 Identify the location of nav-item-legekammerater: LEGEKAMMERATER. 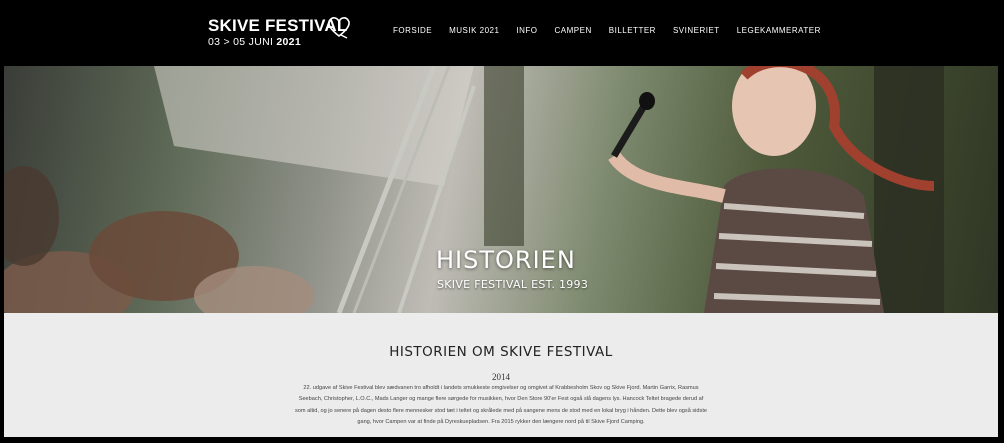
(779, 30).